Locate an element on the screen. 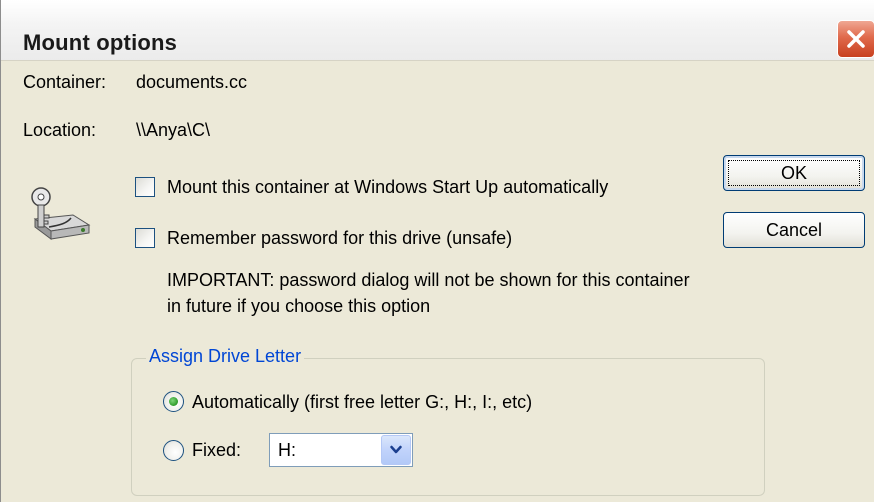 Image resolution: width=874 pixels, height=502 pixels. close-x-icon is located at coordinates (856, 39).